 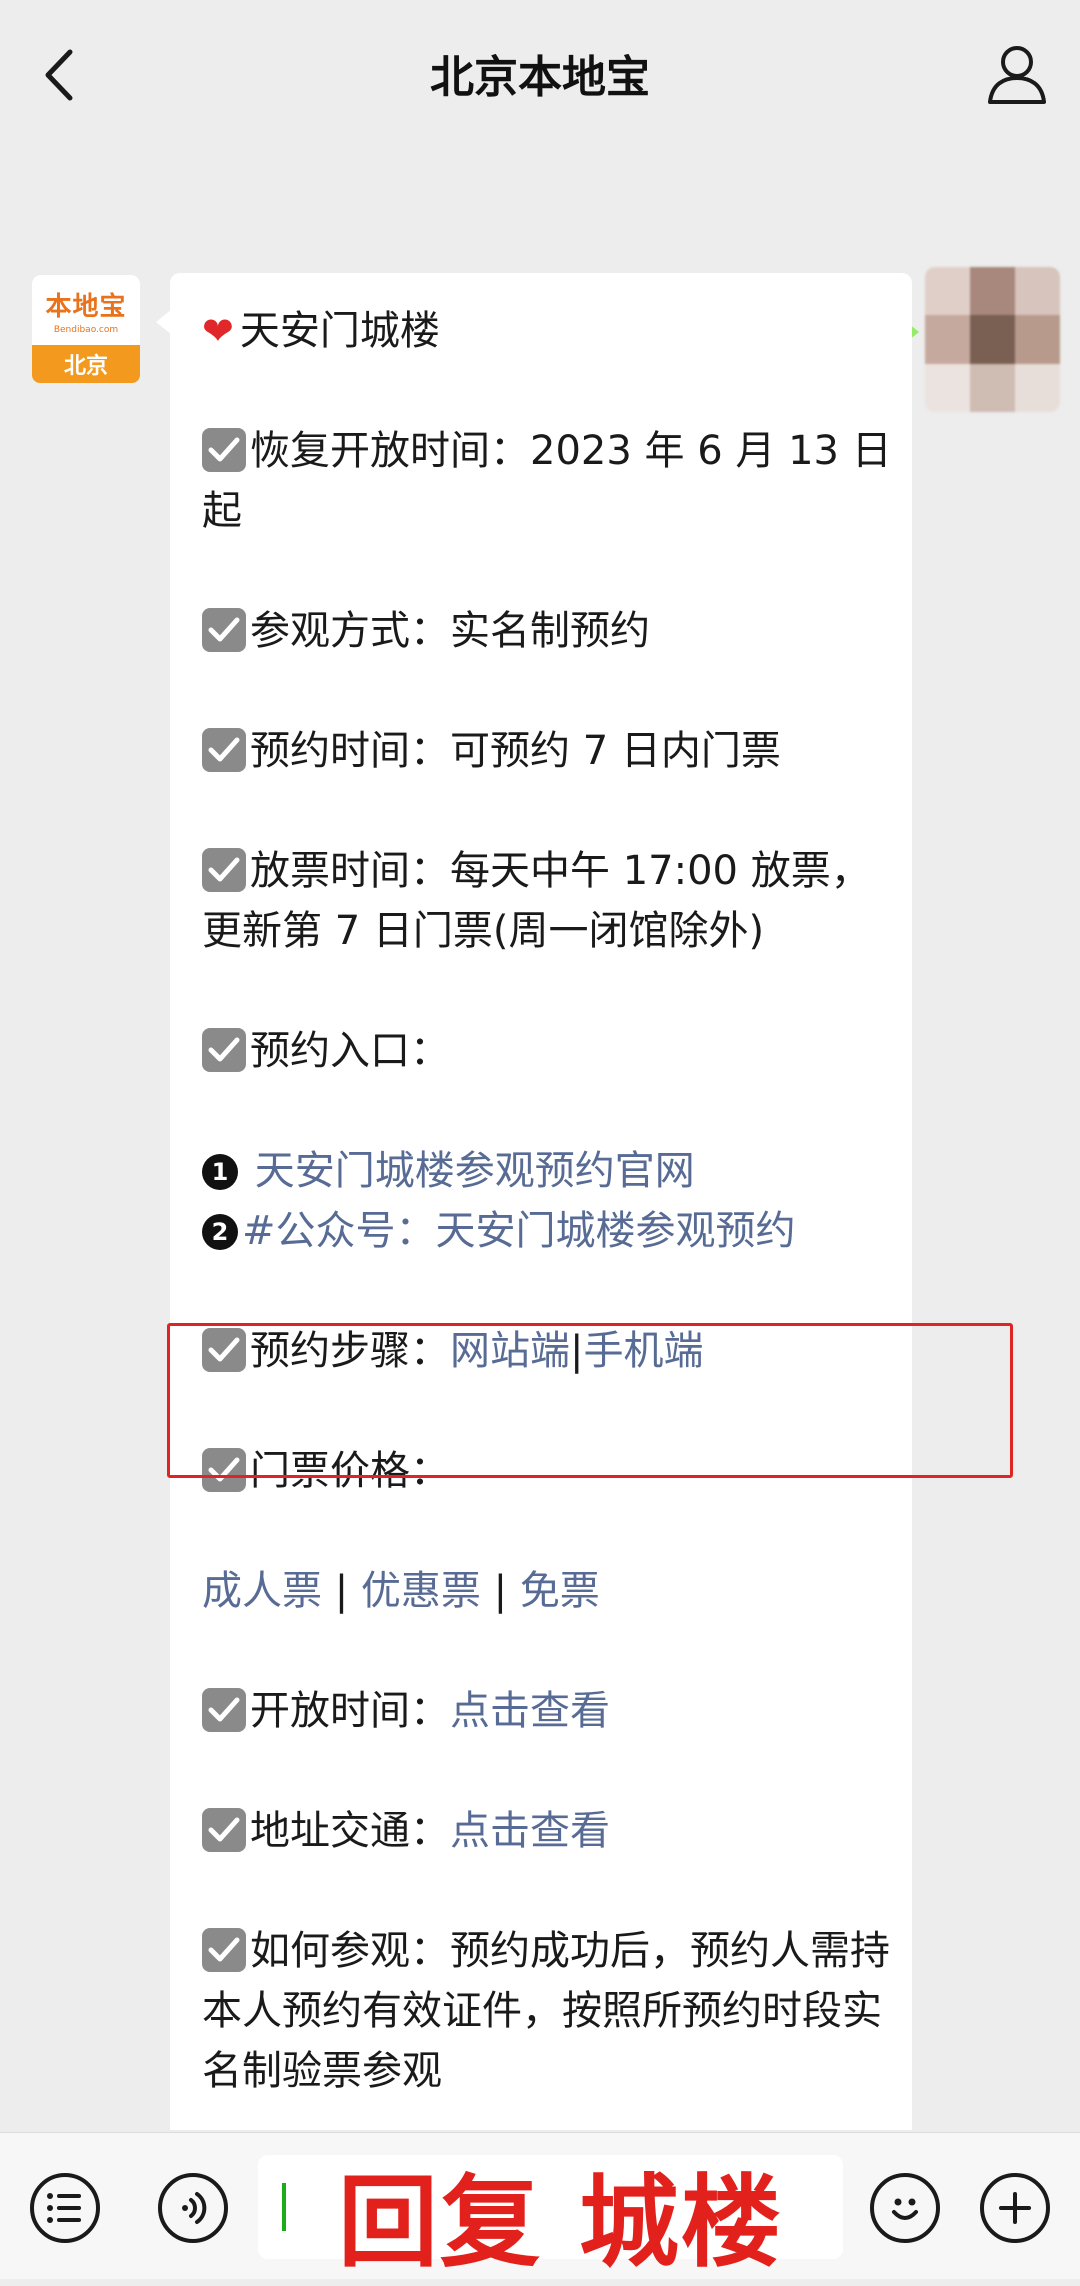 What do you see at coordinates (530, 1831) in the screenshot?
I see `address-link: 点击查看` at bounding box center [530, 1831].